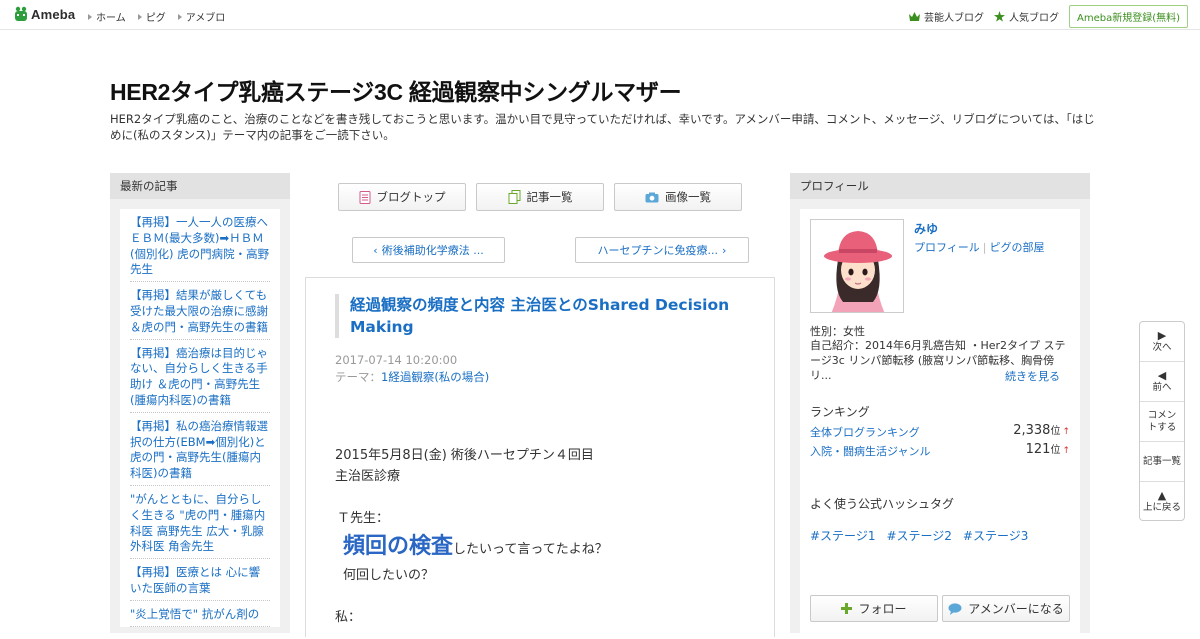  What do you see at coordinates (857, 266) in the screenshot?
I see `avatar` at bounding box center [857, 266].